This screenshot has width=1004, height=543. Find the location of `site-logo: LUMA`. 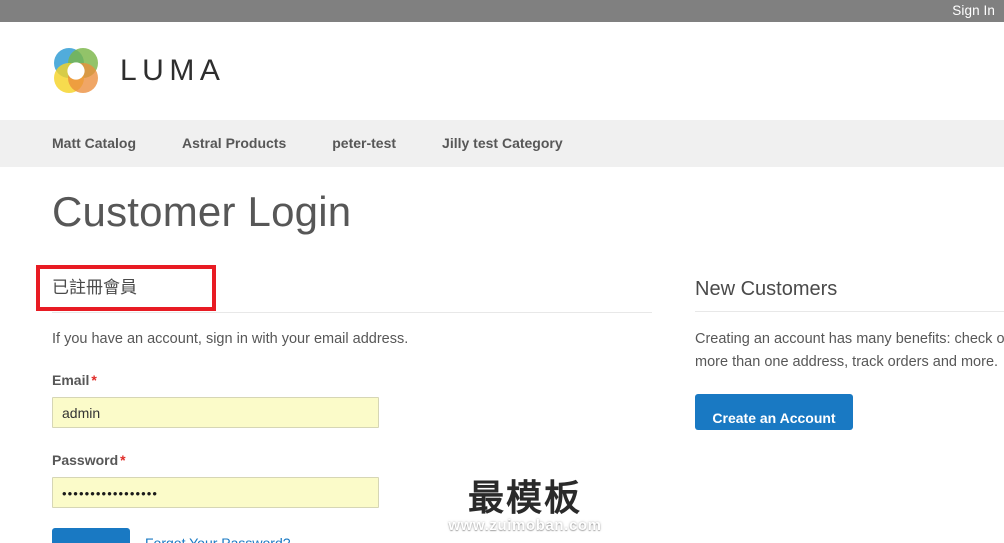

site-logo: LUMA is located at coordinates (138, 71).